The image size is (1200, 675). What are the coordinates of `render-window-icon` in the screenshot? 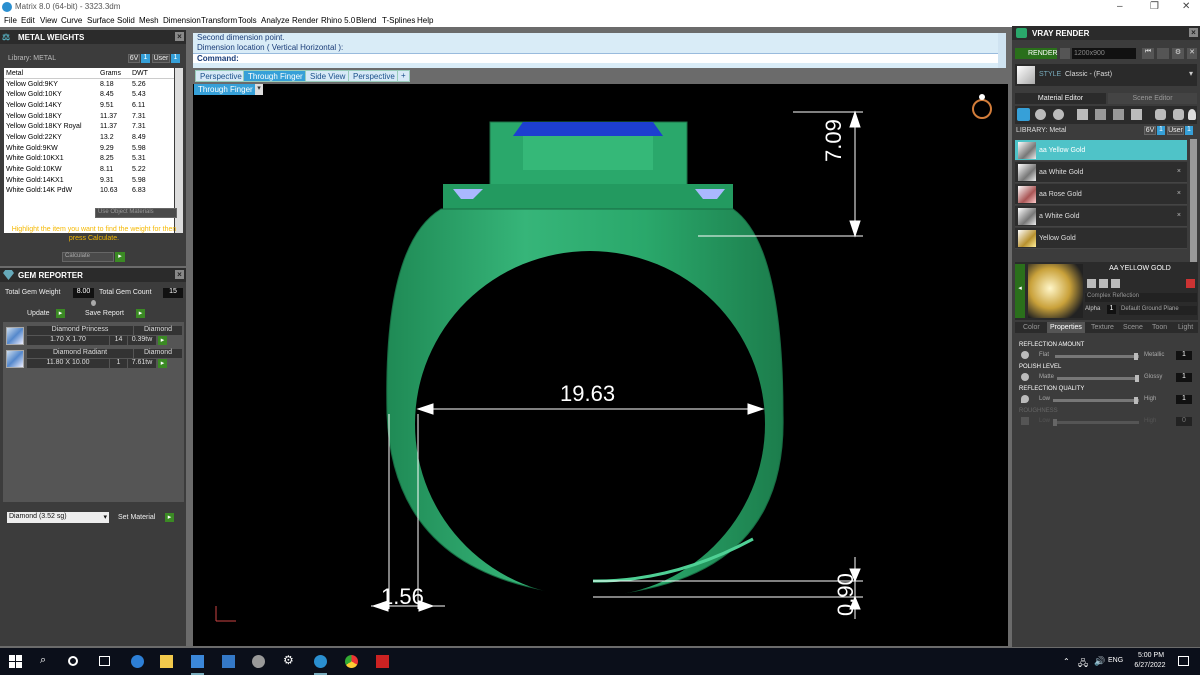 It's located at (1163, 53).